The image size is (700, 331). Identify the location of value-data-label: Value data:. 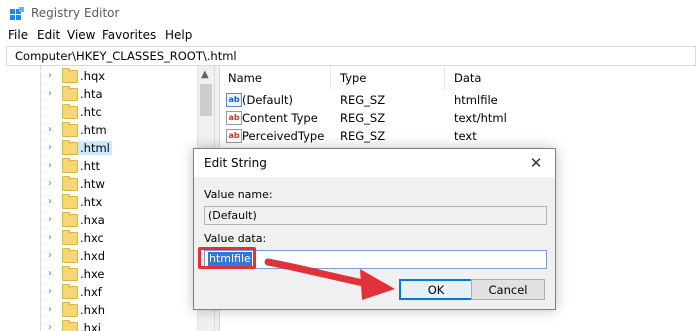
(235, 238).